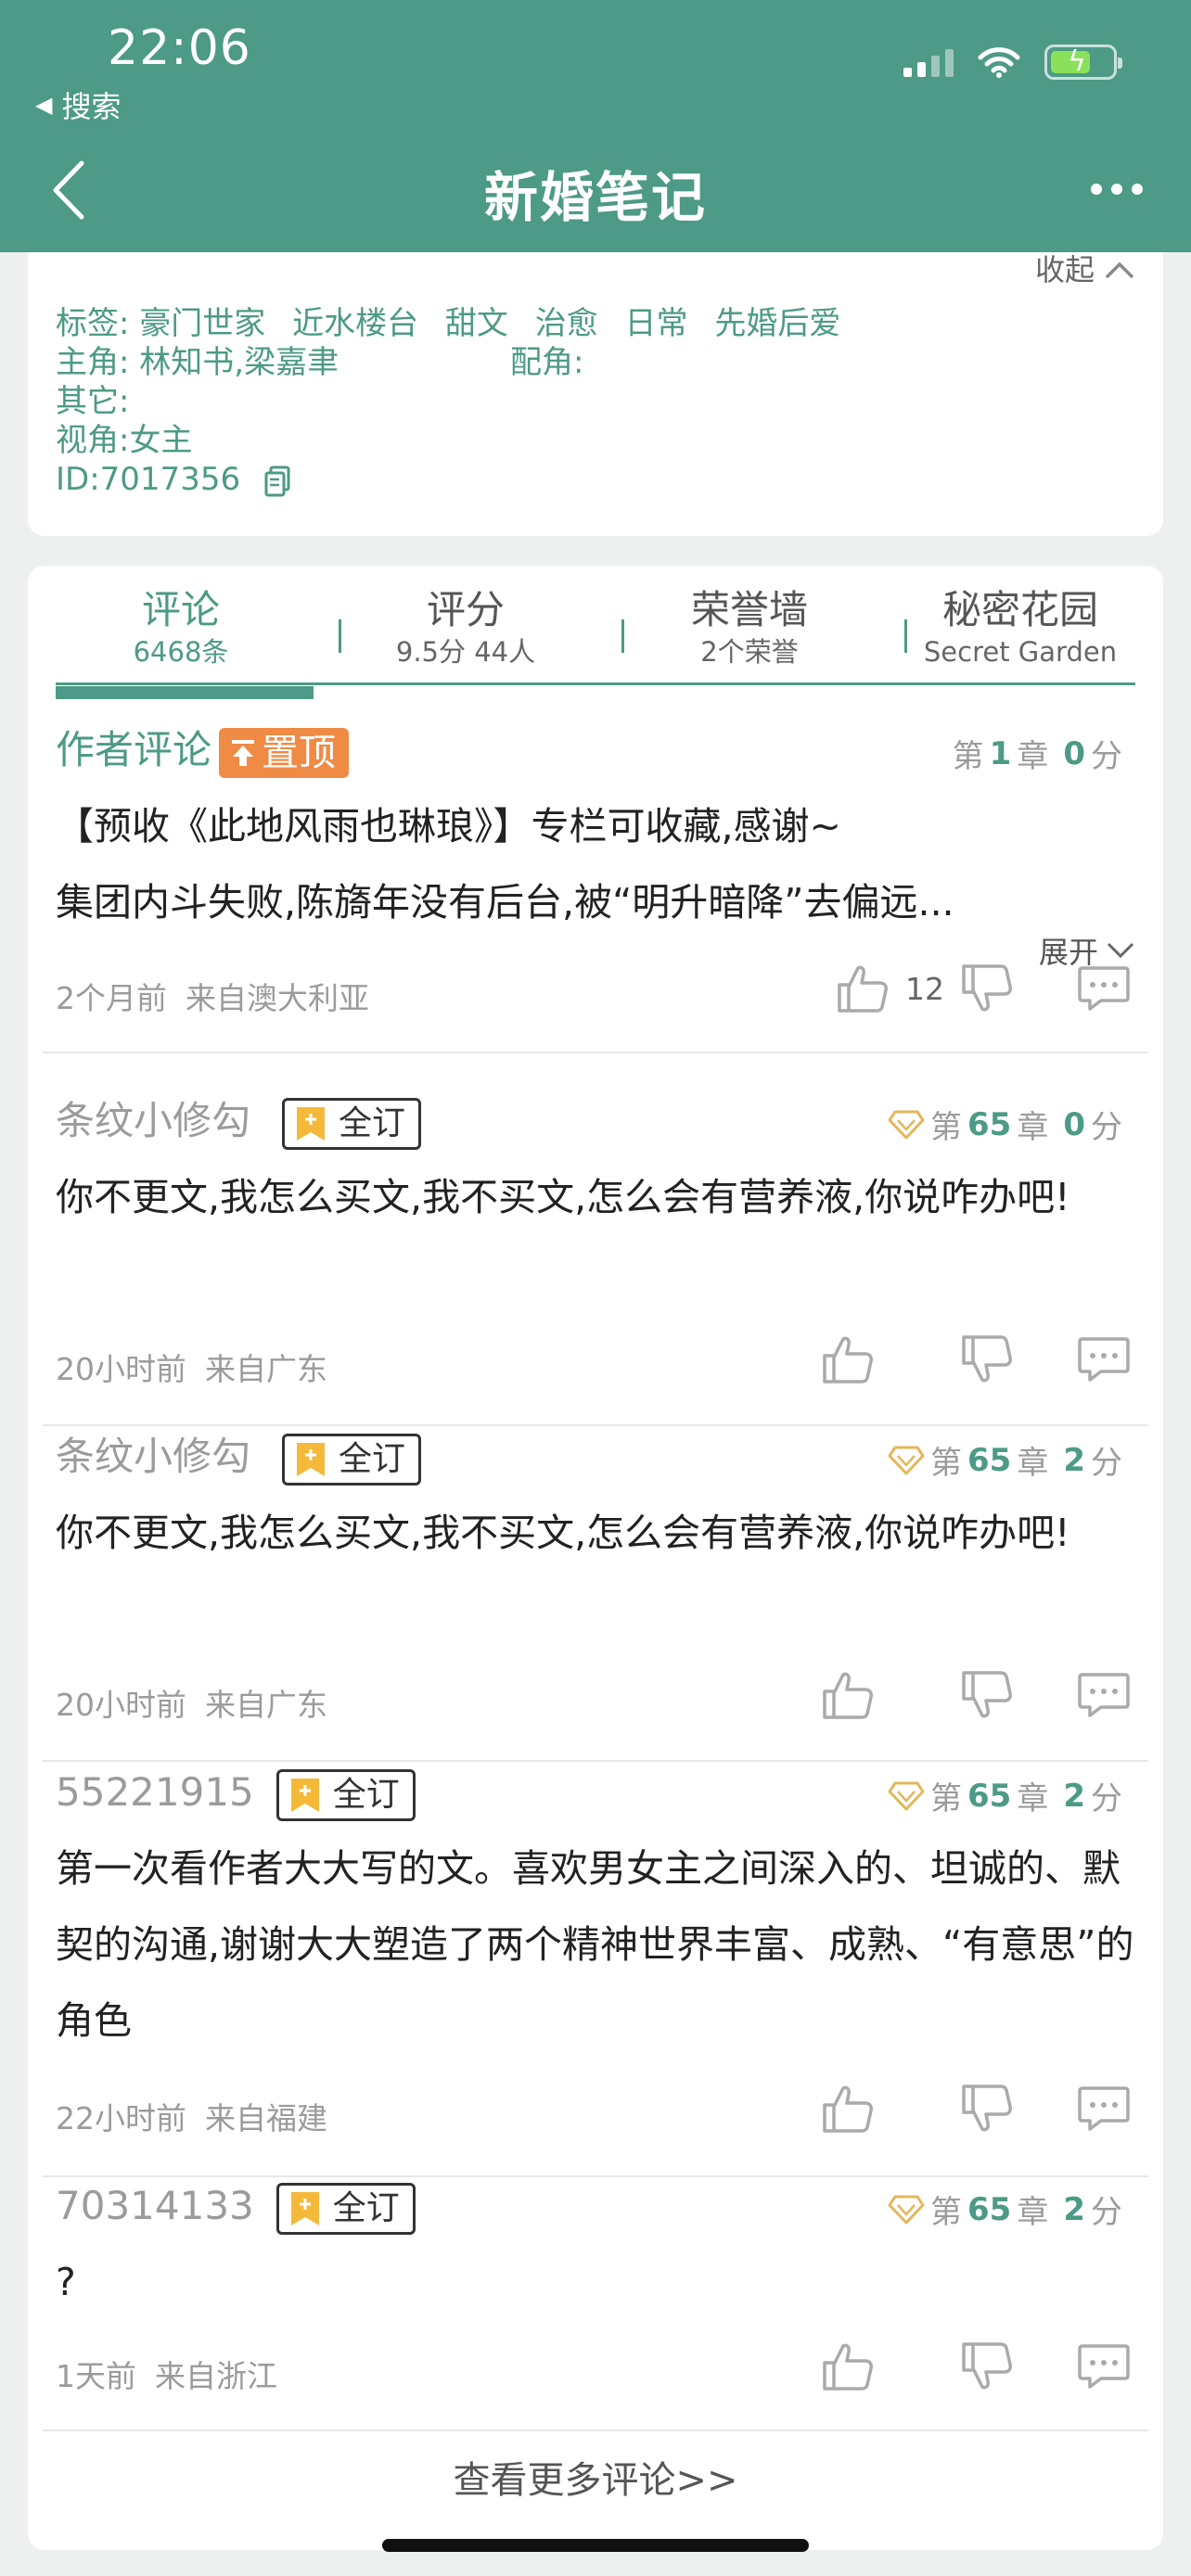 Image resolution: width=1191 pixels, height=2576 pixels. Describe the element at coordinates (93, 363) in the screenshot. I see `lead-label: 主角:` at that location.